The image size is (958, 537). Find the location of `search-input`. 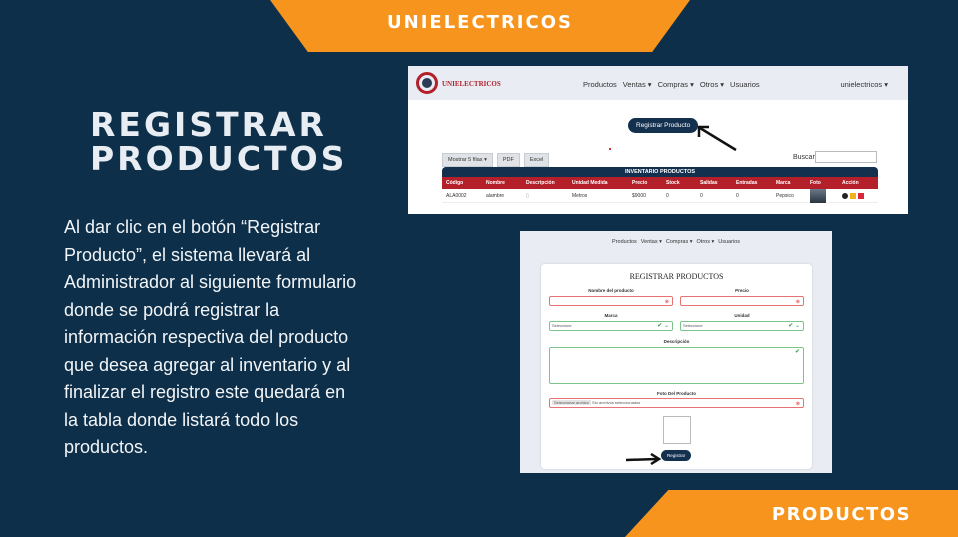

search-input is located at coordinates (846, 157).